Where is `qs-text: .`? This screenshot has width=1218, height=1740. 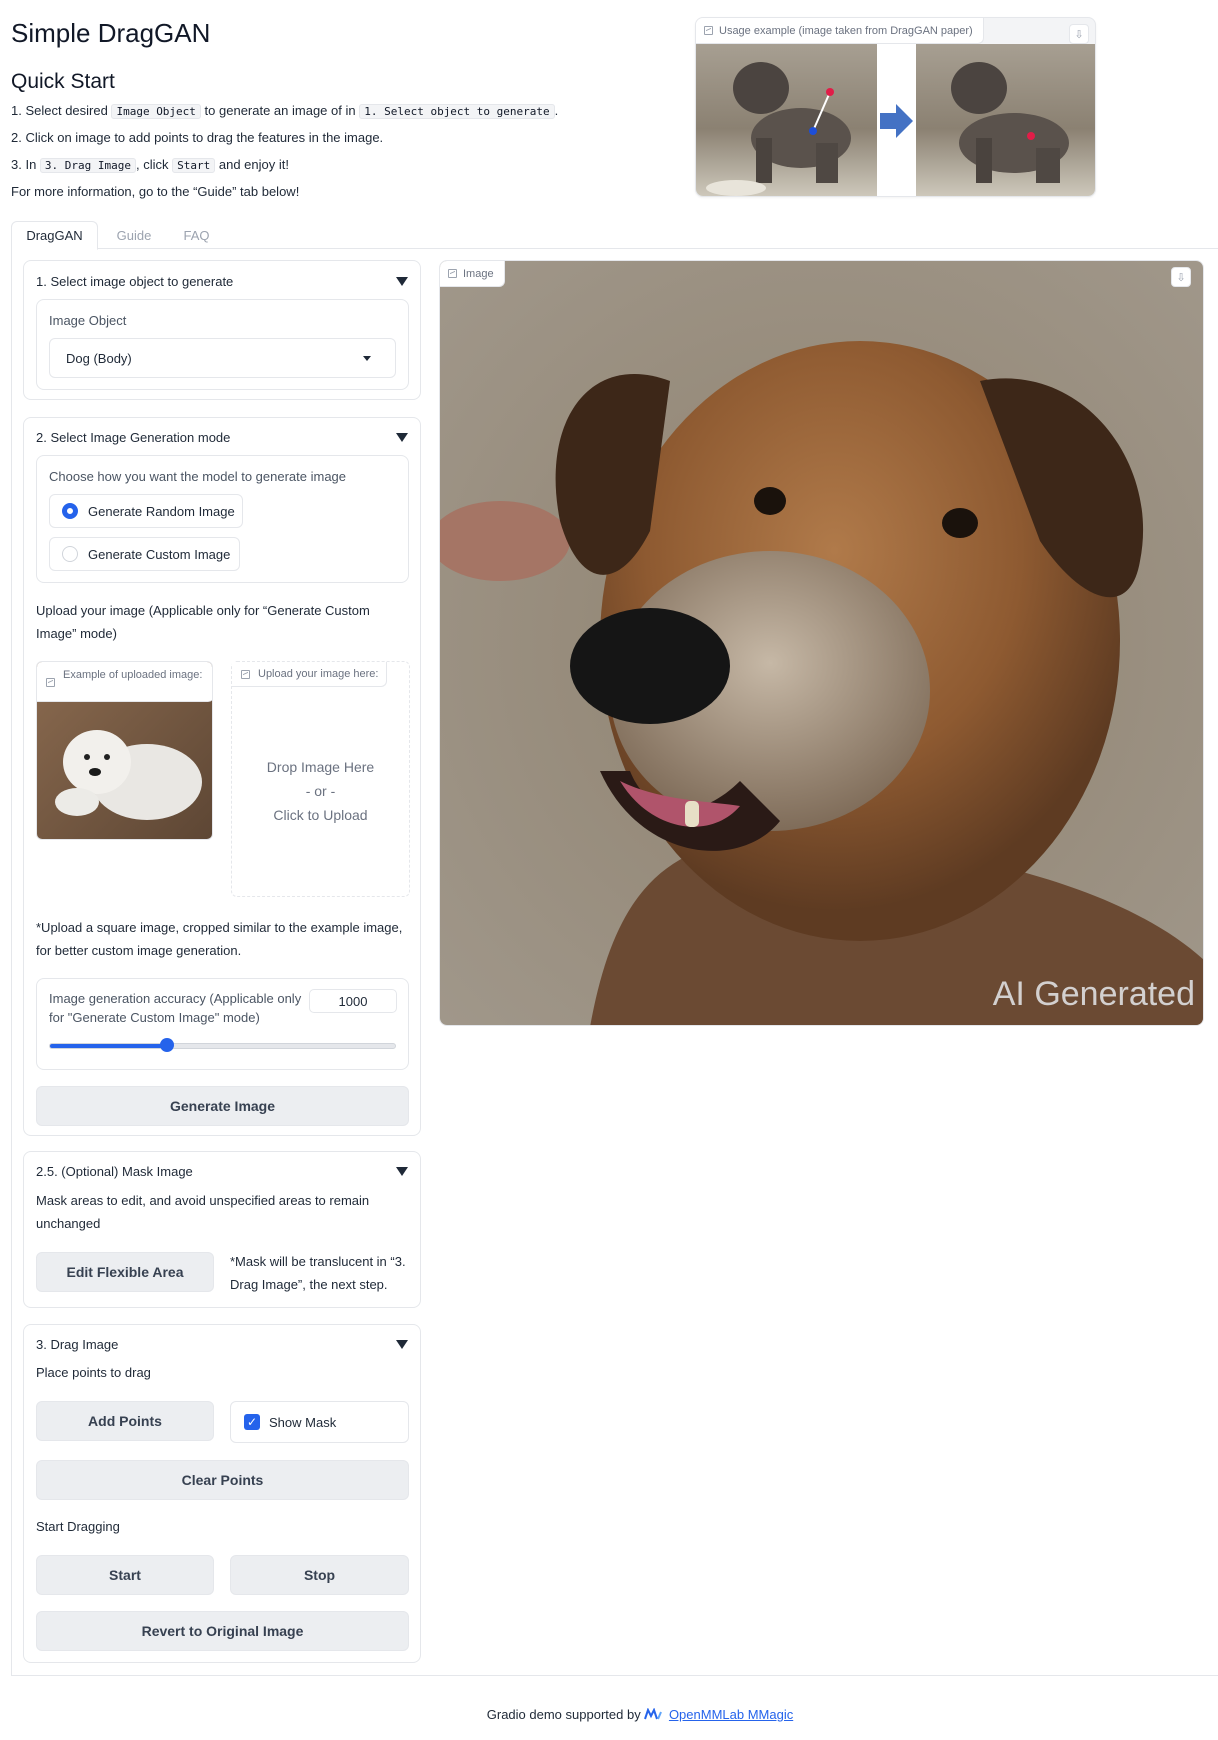
qs-text: . is located at coordinates (556, 110).